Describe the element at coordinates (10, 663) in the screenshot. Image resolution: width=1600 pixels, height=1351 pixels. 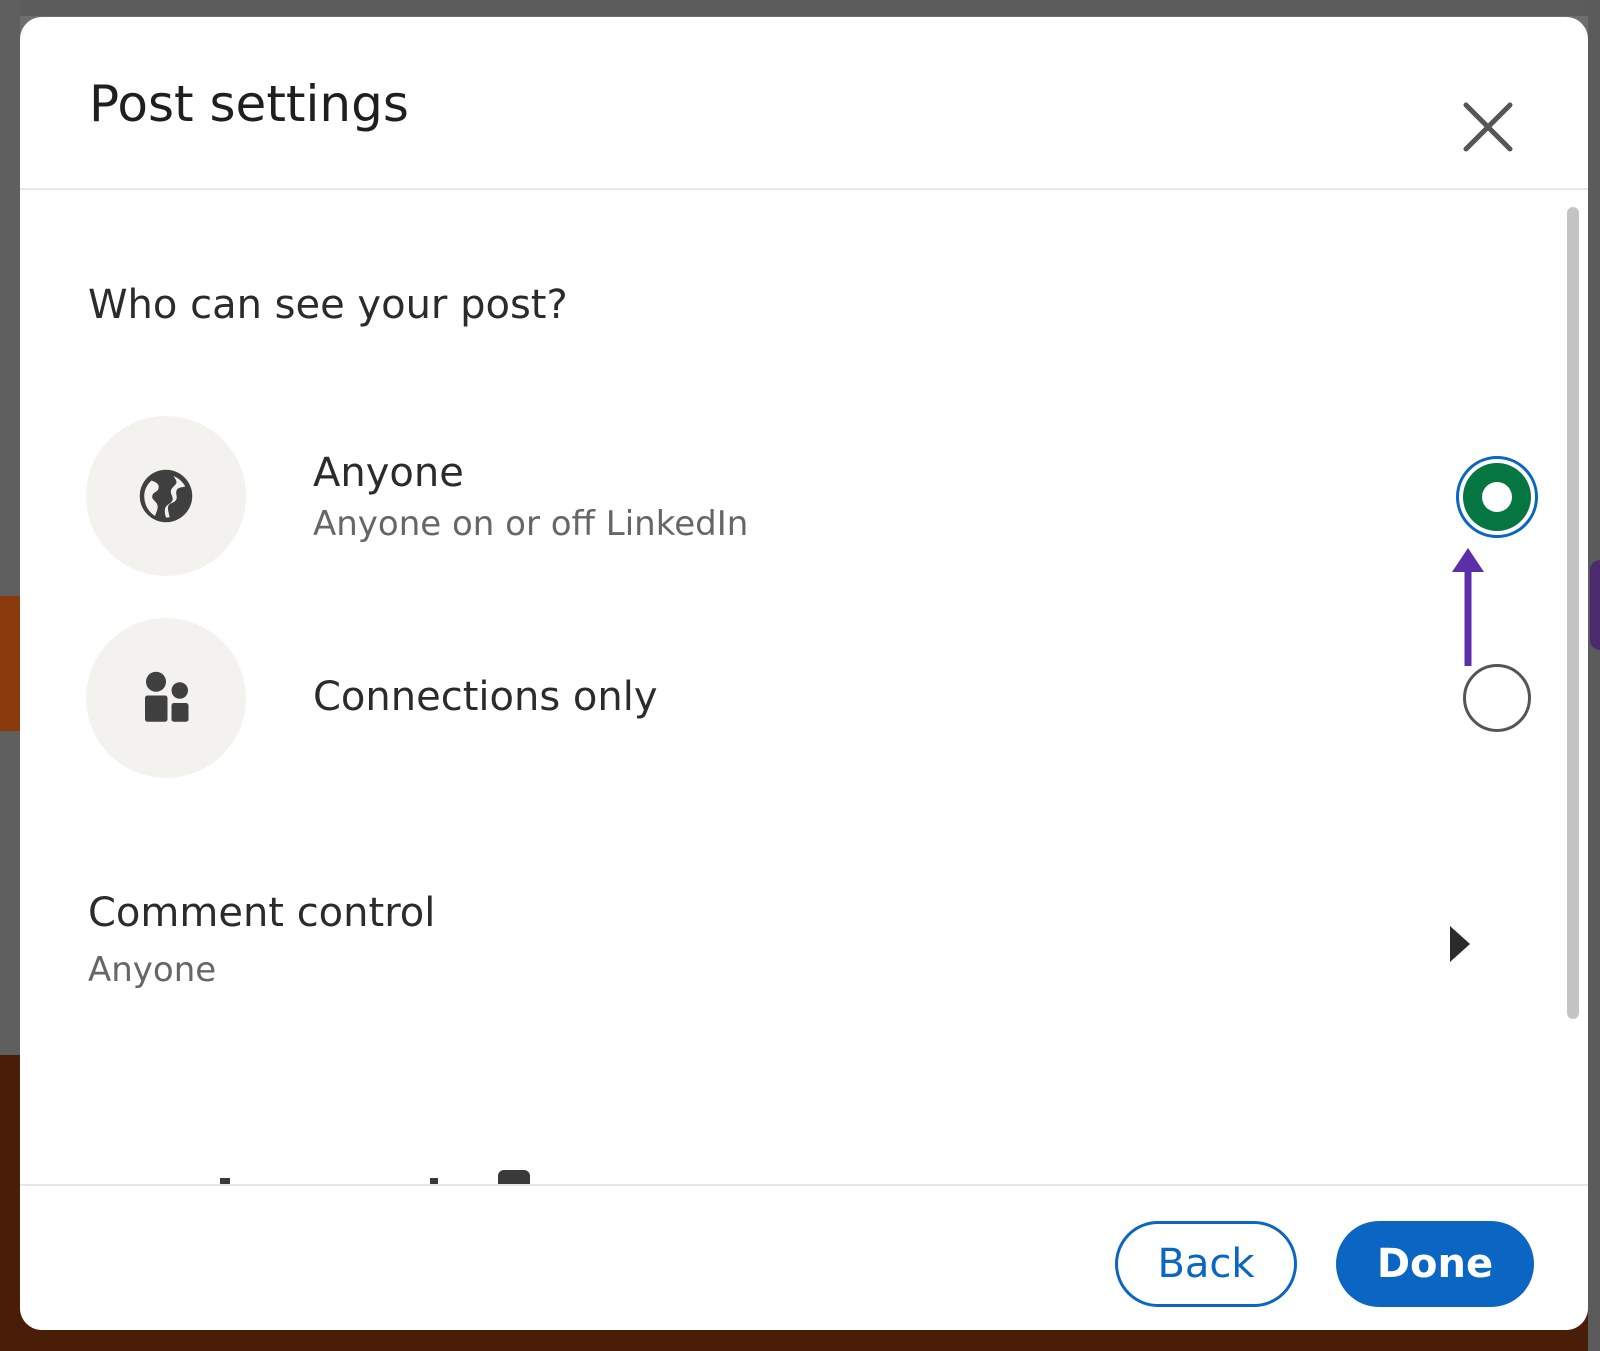
I see `background-image` at that location.